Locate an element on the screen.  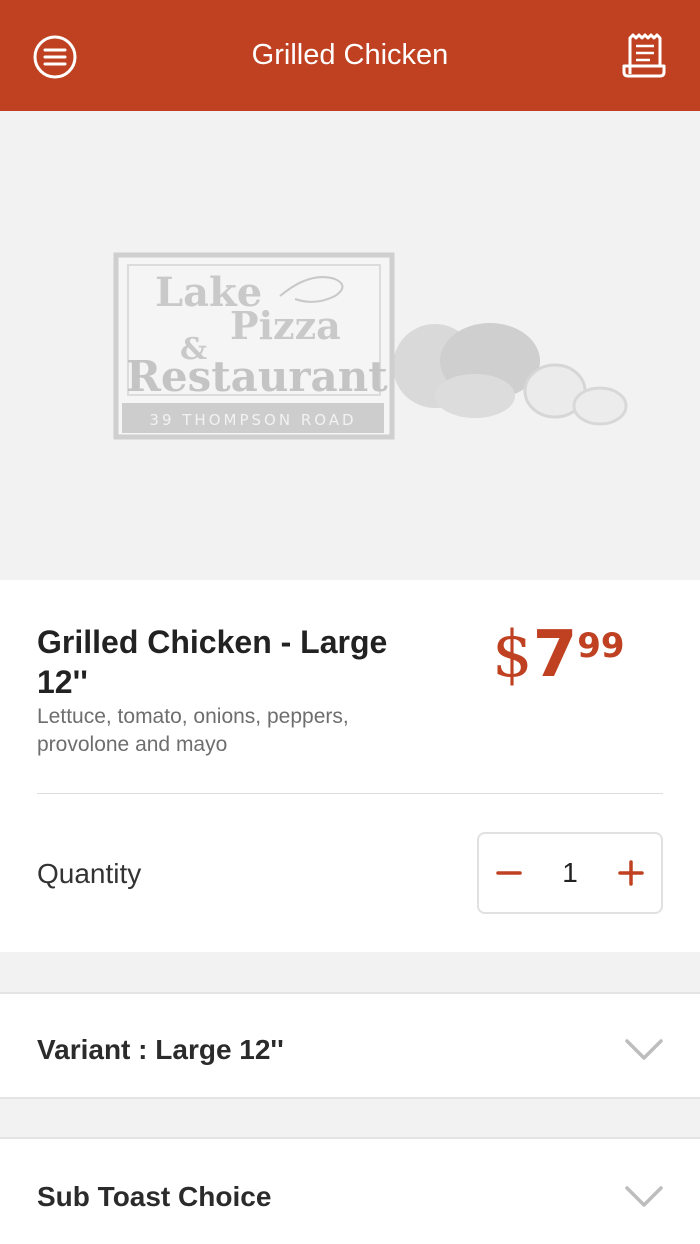
plus-button is located at coordinates (631, 873).